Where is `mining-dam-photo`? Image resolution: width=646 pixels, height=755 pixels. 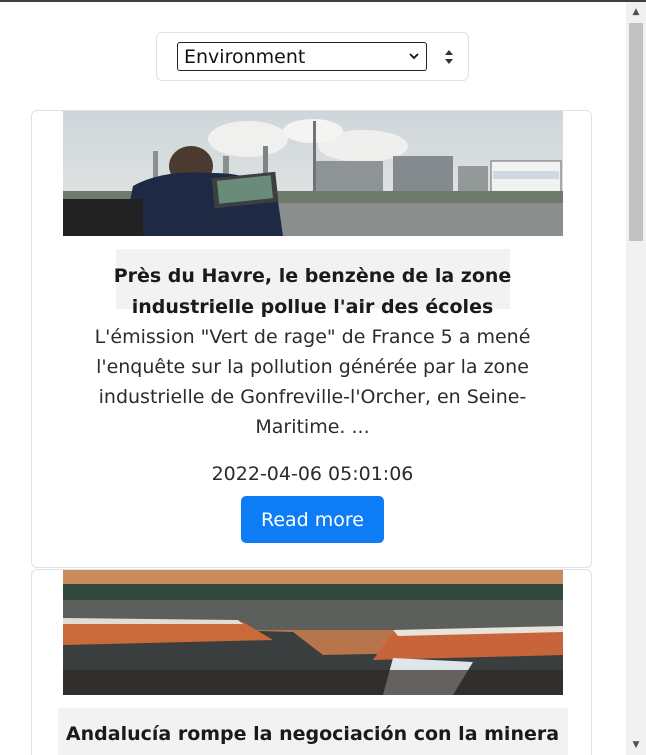
mining-dam-photo is located at coordinates (313, 632).